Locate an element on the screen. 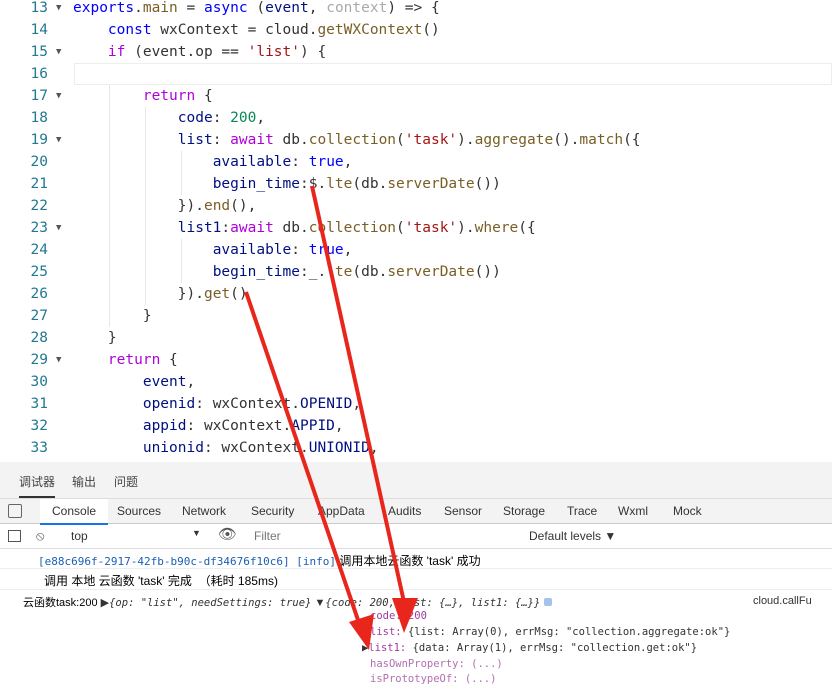 This screenshot has height=685, width=832. annotation-arrows is located at coordinates (331, 417).